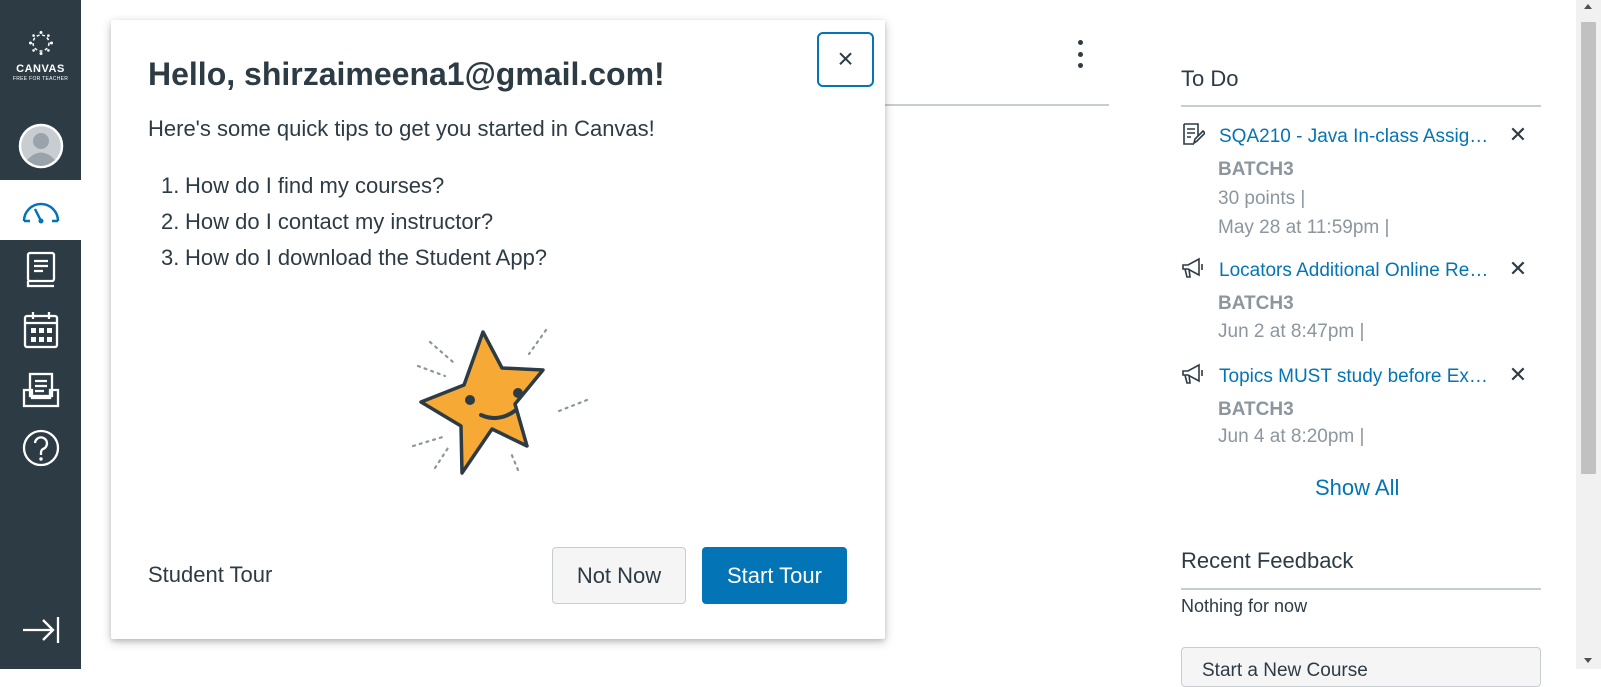 This screenshot has height=687, width=1601. Describe the element at coordinates (170, 185) in the screenshot. I see `tip-number: 1.` at that location.